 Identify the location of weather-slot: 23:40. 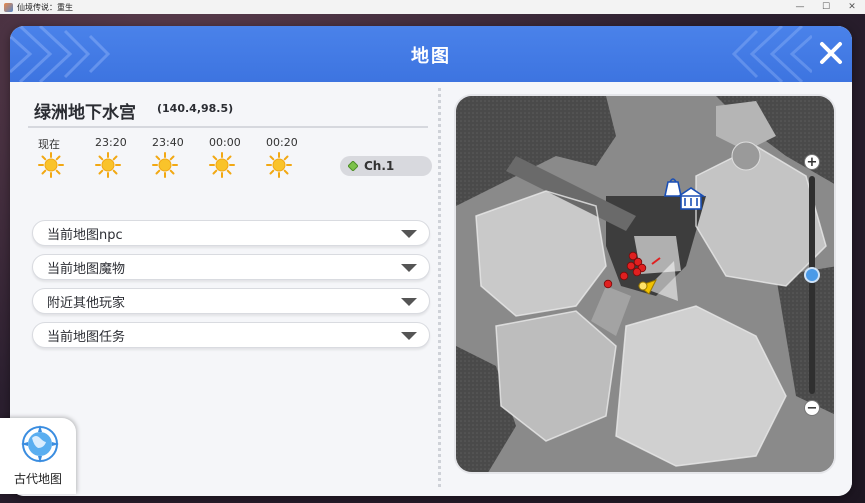
(180, 157).